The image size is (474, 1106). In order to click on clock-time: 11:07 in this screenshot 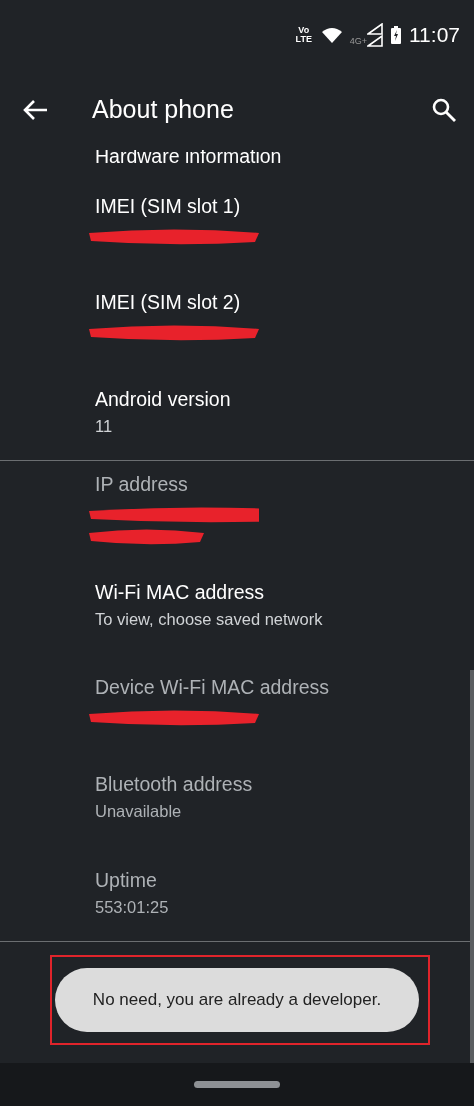, I will do `click(434, 35)`.